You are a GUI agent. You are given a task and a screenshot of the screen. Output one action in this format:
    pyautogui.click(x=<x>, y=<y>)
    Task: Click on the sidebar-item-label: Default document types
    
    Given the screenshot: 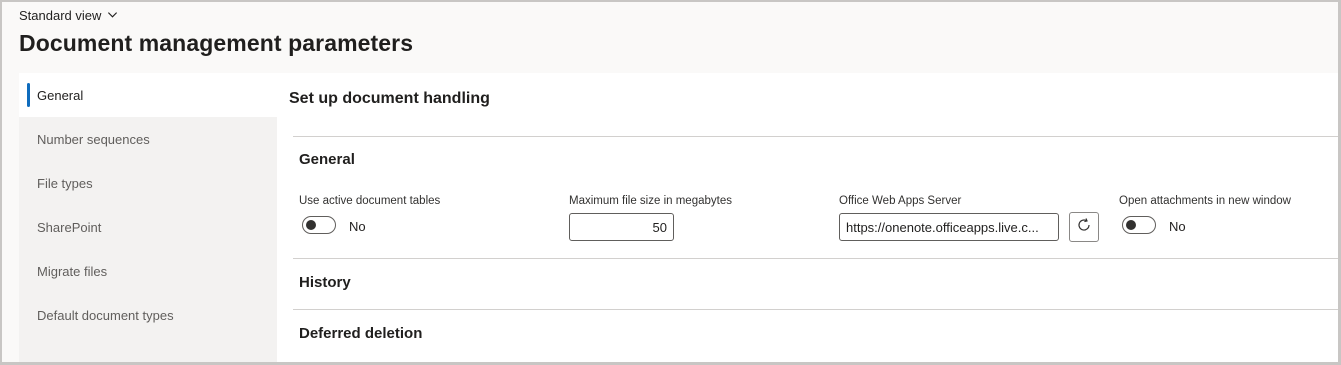 What is the action you would take?
    pyautogui.click(x=105, y=315)
    